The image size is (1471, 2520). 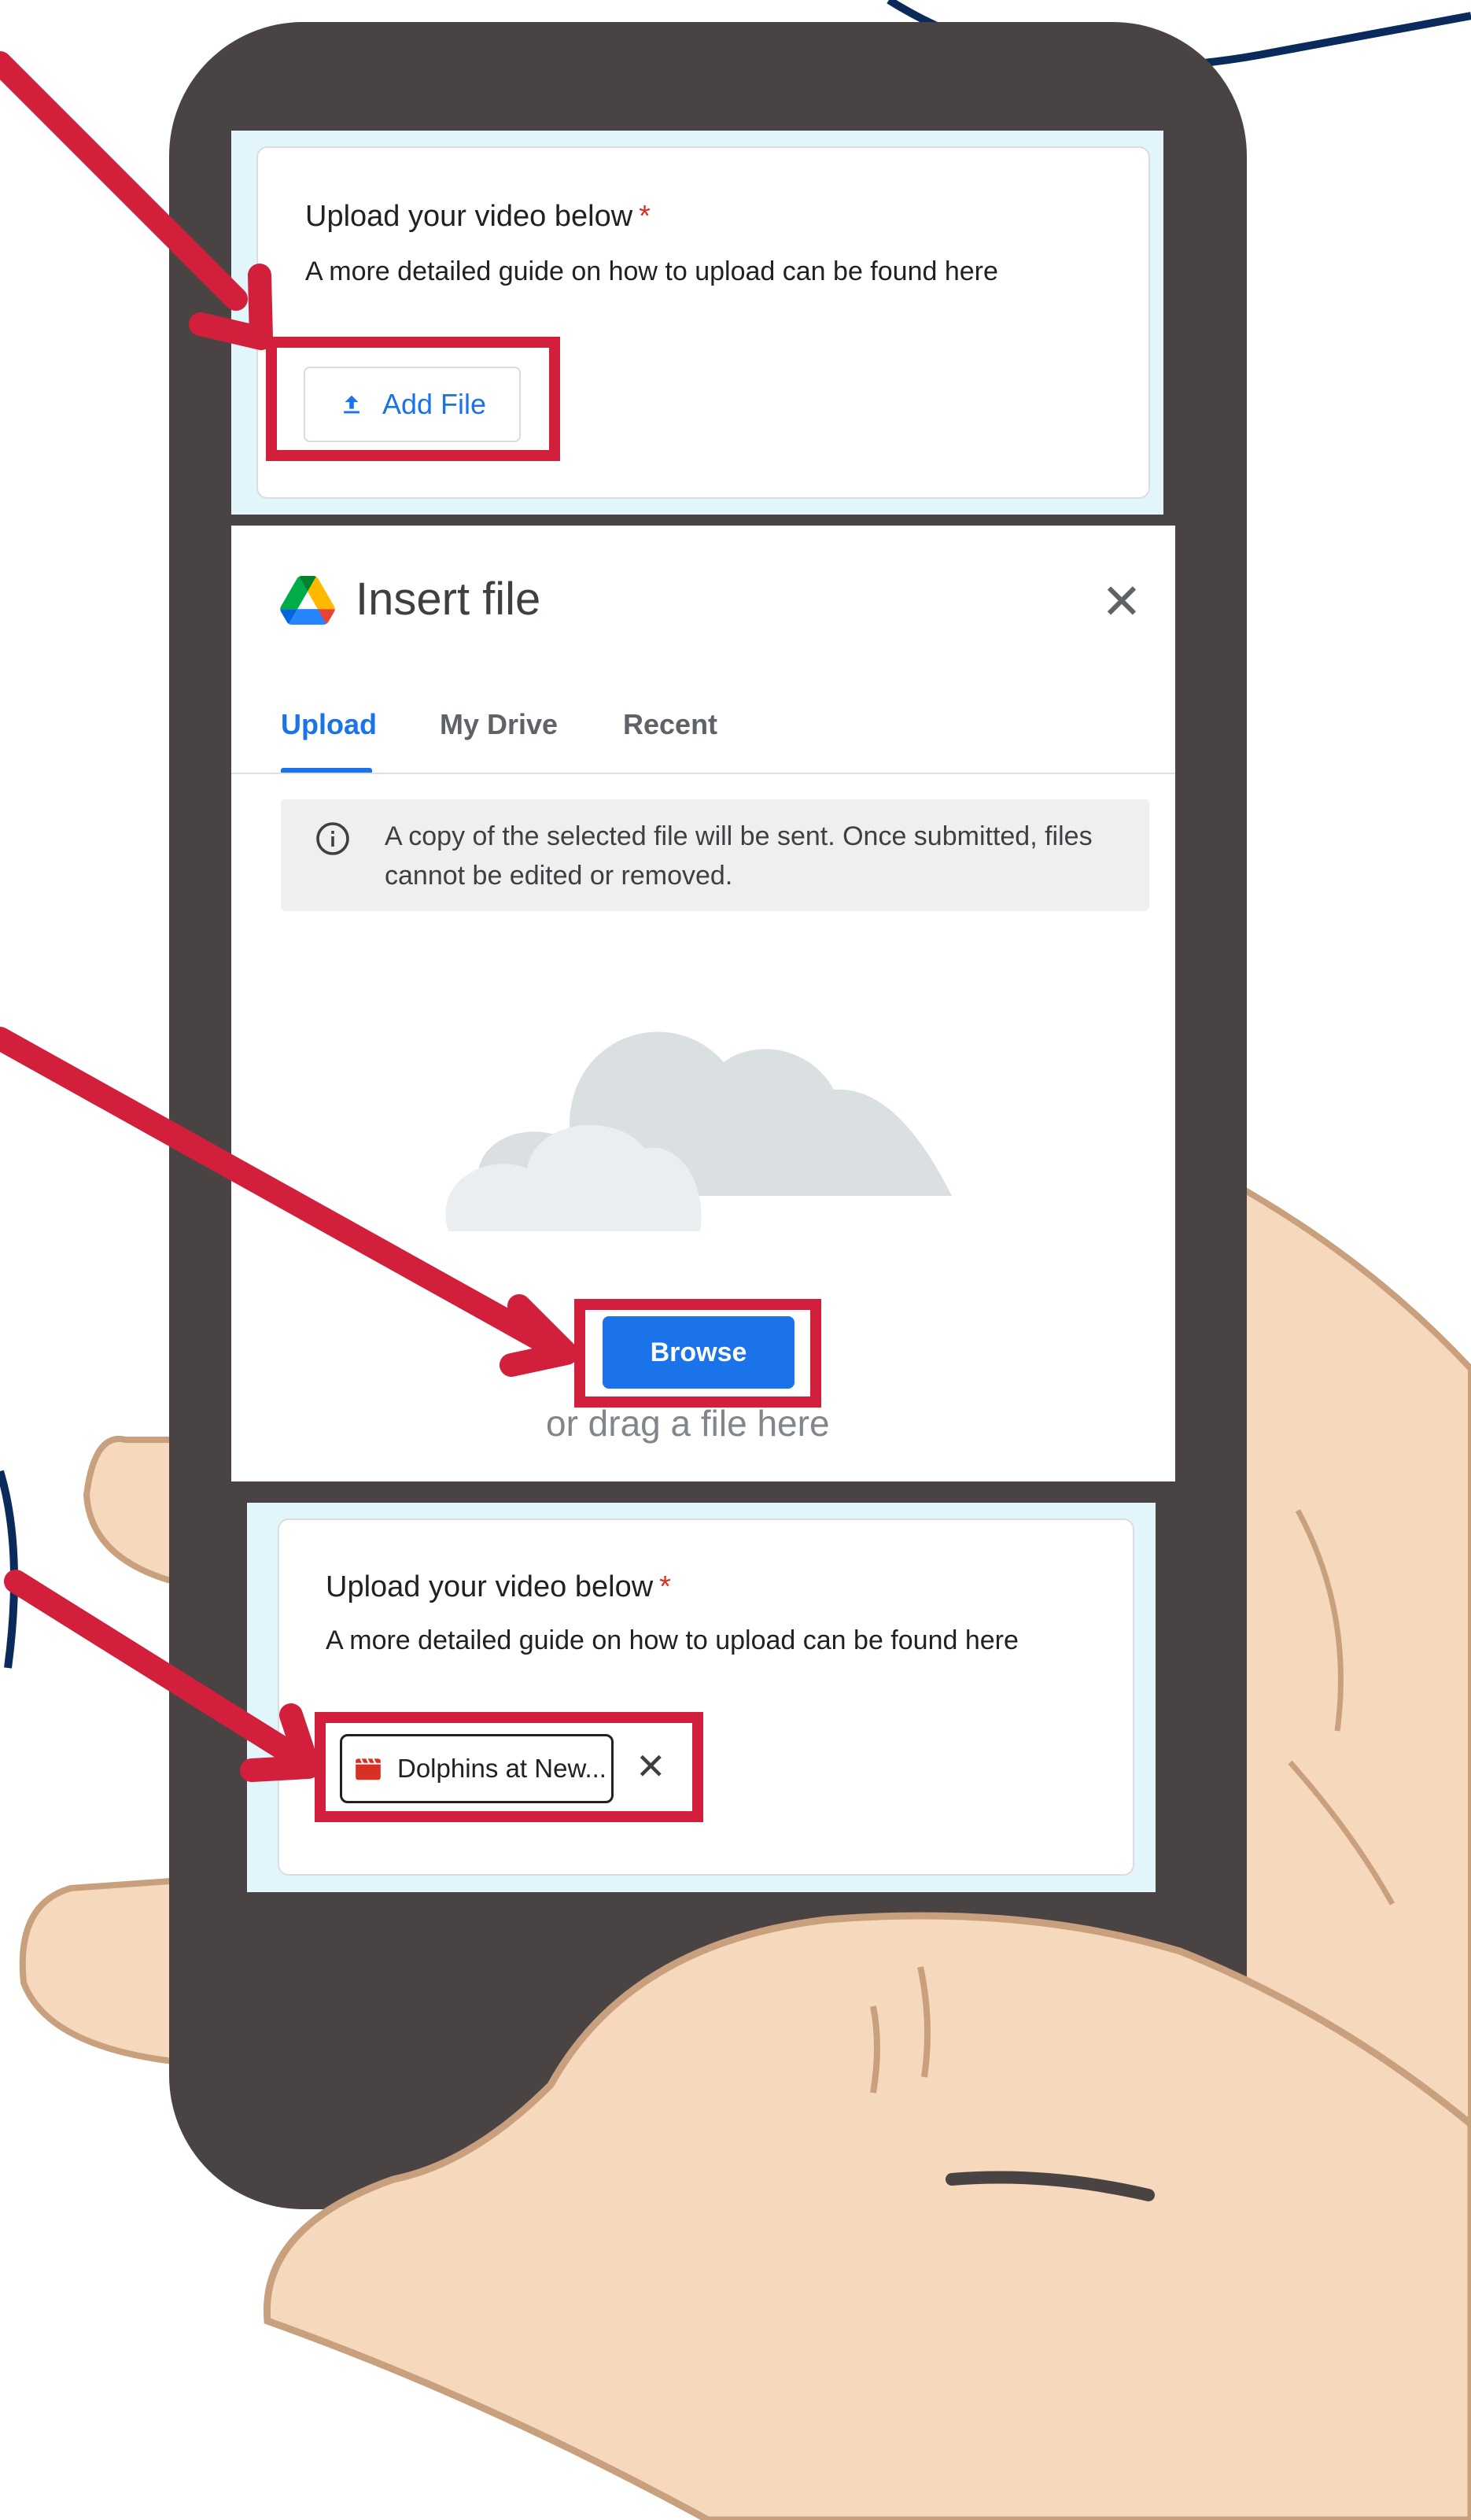 I want to click on arrow-to-file-chip, so click(x=157, y=1670).